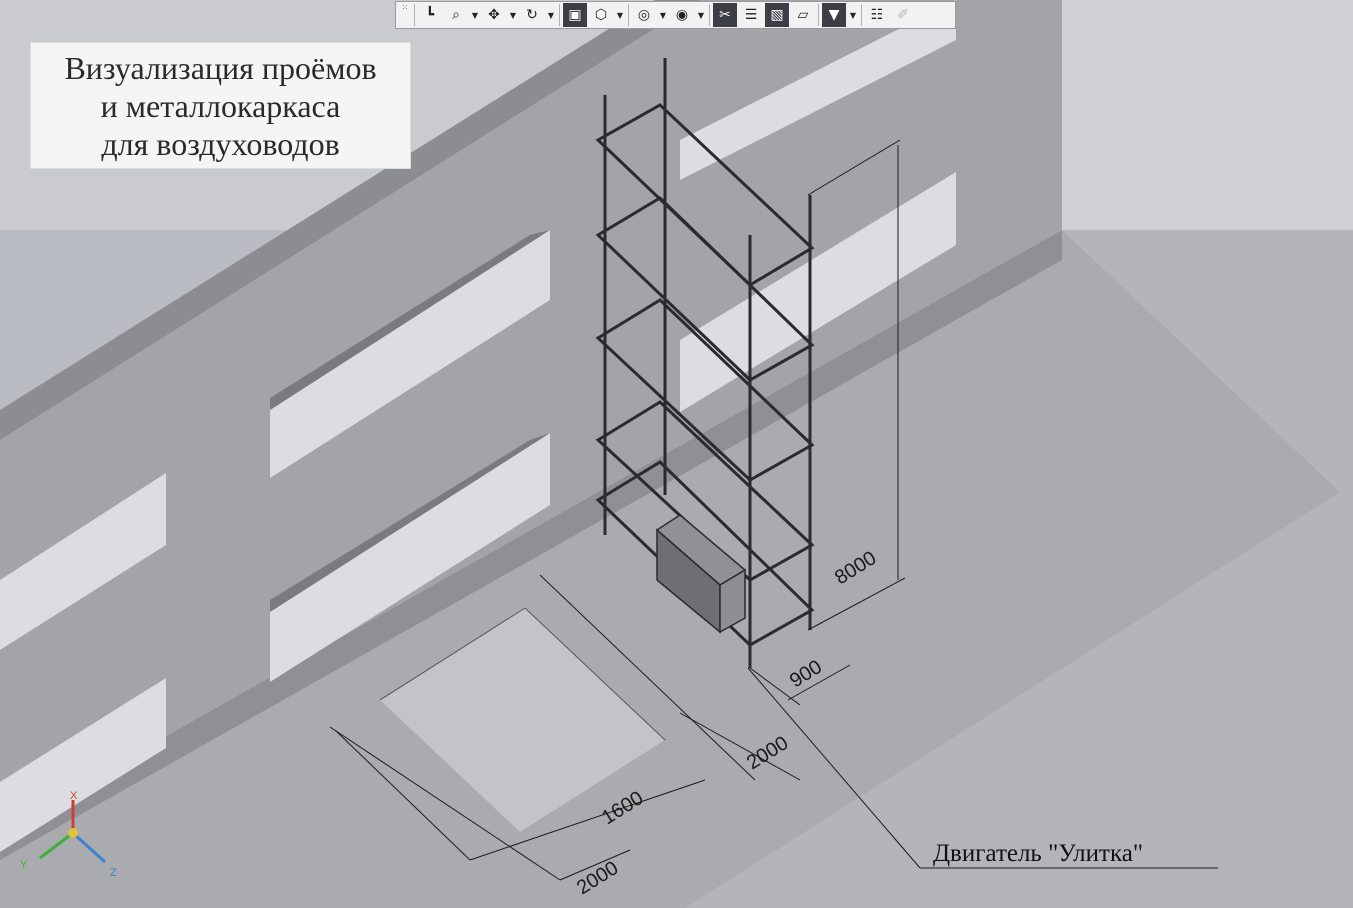 The height and width of the screenshot is (908, 1353). What do you see at coordinates (475, 15) in the screenshot?
I see `zoom-window-dropdown-arrow-icon: ▼` at bounding box center [475, 15].